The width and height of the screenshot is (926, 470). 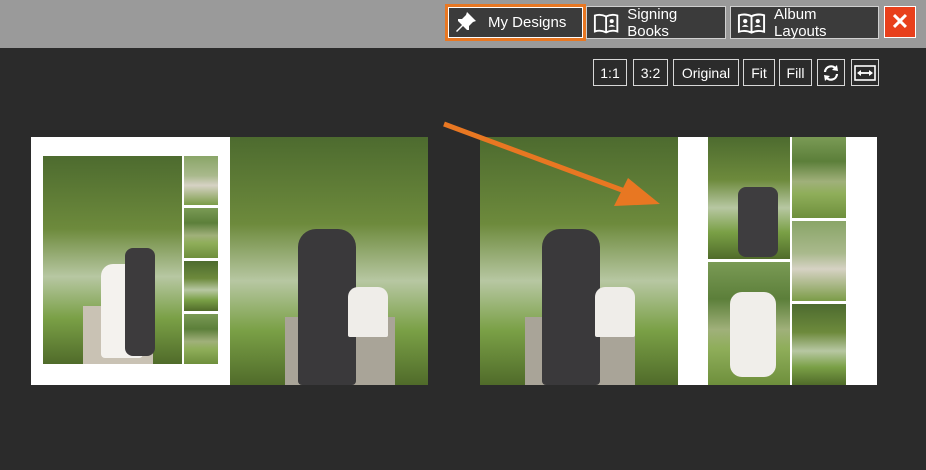 I want to click on groom-photo, so click(x=329, y=261).